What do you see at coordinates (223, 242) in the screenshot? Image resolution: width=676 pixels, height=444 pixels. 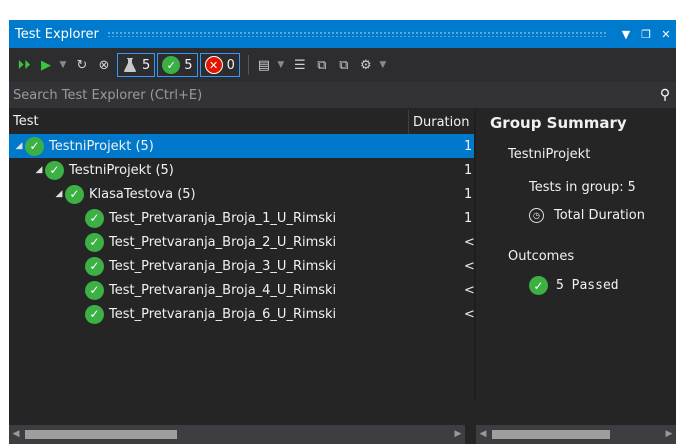 I see `tree-row-label: Test_Pretvaranja_Broja_2_U_Rimski` at bounding box center [223, 242].